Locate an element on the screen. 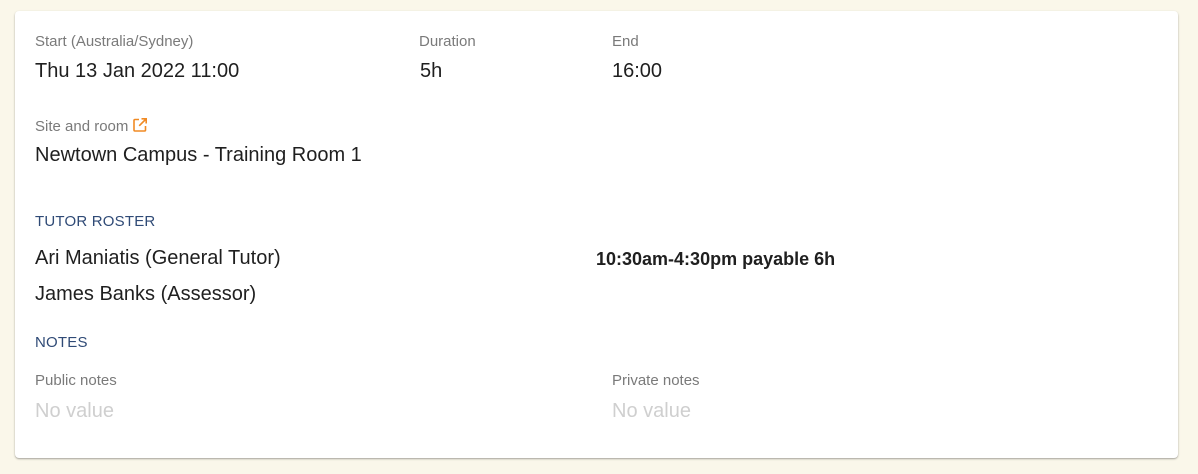 Image resolution: width=1198 pixels, height=474 pixels. notes-heading: NOTES is located at coordinates (61, 342).